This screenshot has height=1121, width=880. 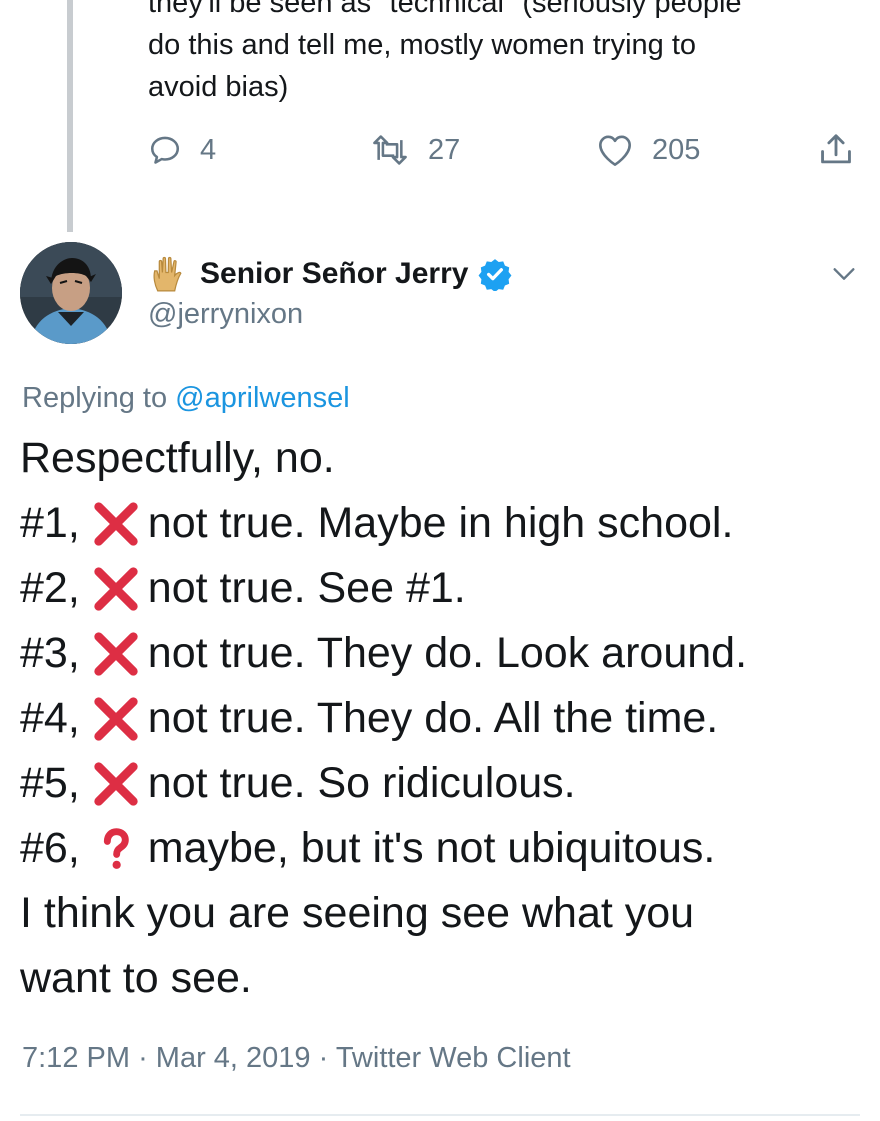 What do you see at coordinates (440, 523) in the screenshot?
I see `point-text: not true. Maybe in high school.` at bounding box center [440, 523].